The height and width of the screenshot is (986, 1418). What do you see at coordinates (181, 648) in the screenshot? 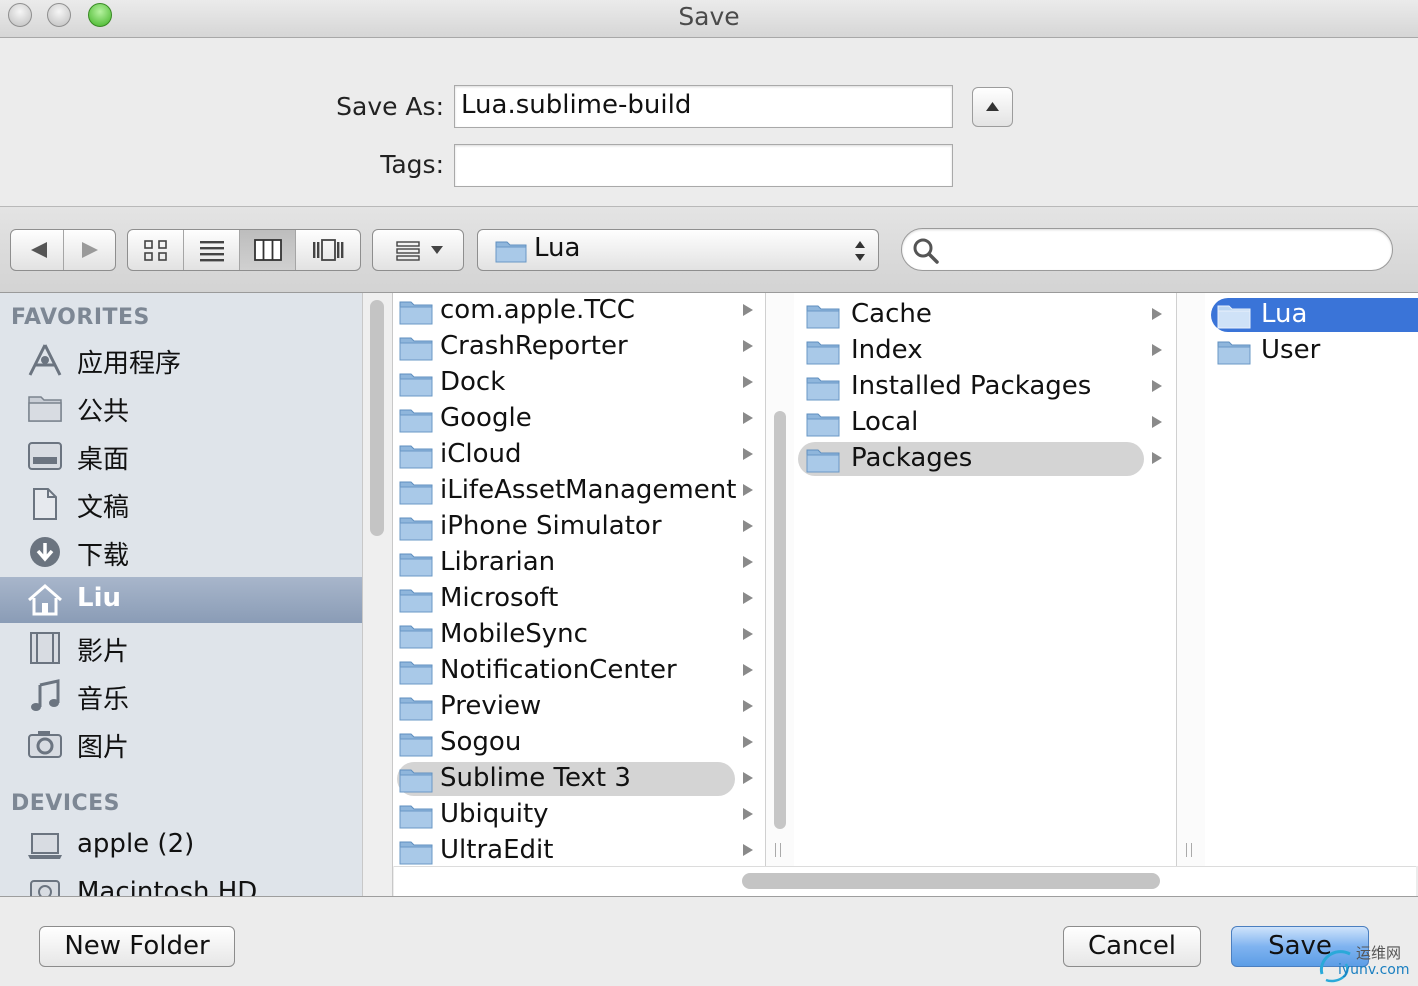
I see `sidebar-item-movies: 影片` at bounding box center [181, 648].